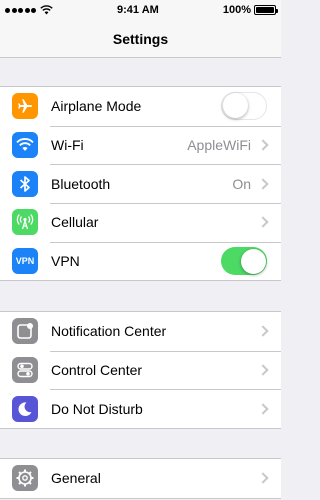 The height and width of the screenshot is (500, 320). I want to click on wifi-network-value: AppleWiFi, so click(219, 145).